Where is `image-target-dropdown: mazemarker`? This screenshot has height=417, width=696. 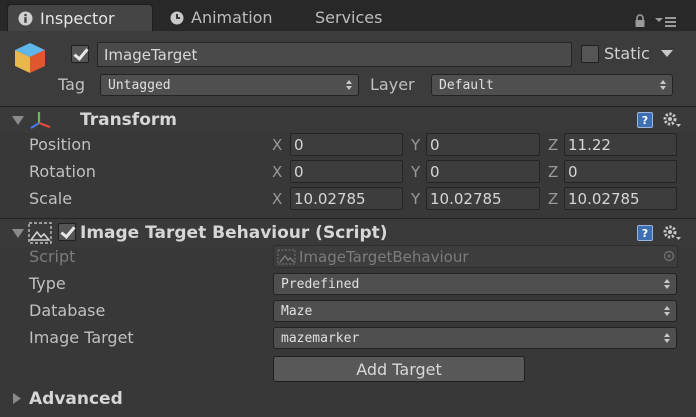 image-target-dropdown: mazemarker is located at coordinates (475, 338).